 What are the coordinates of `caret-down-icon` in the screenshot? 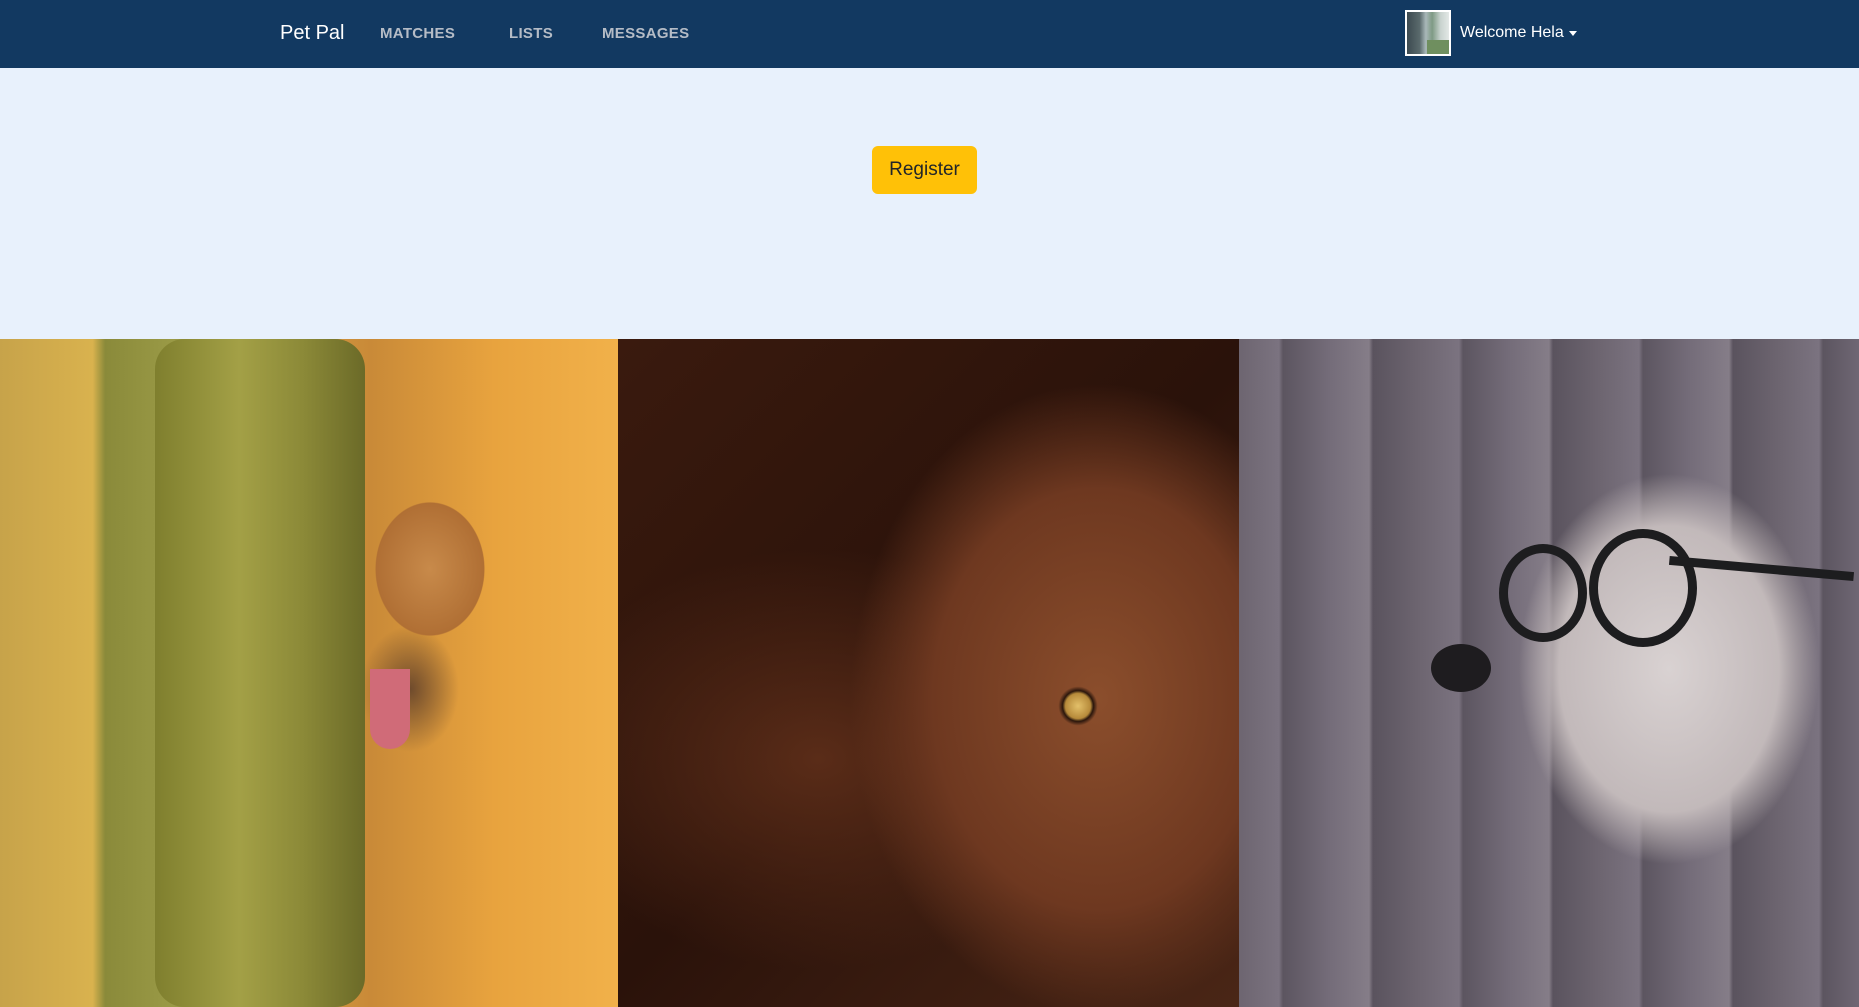 It's located at (1572, 33).